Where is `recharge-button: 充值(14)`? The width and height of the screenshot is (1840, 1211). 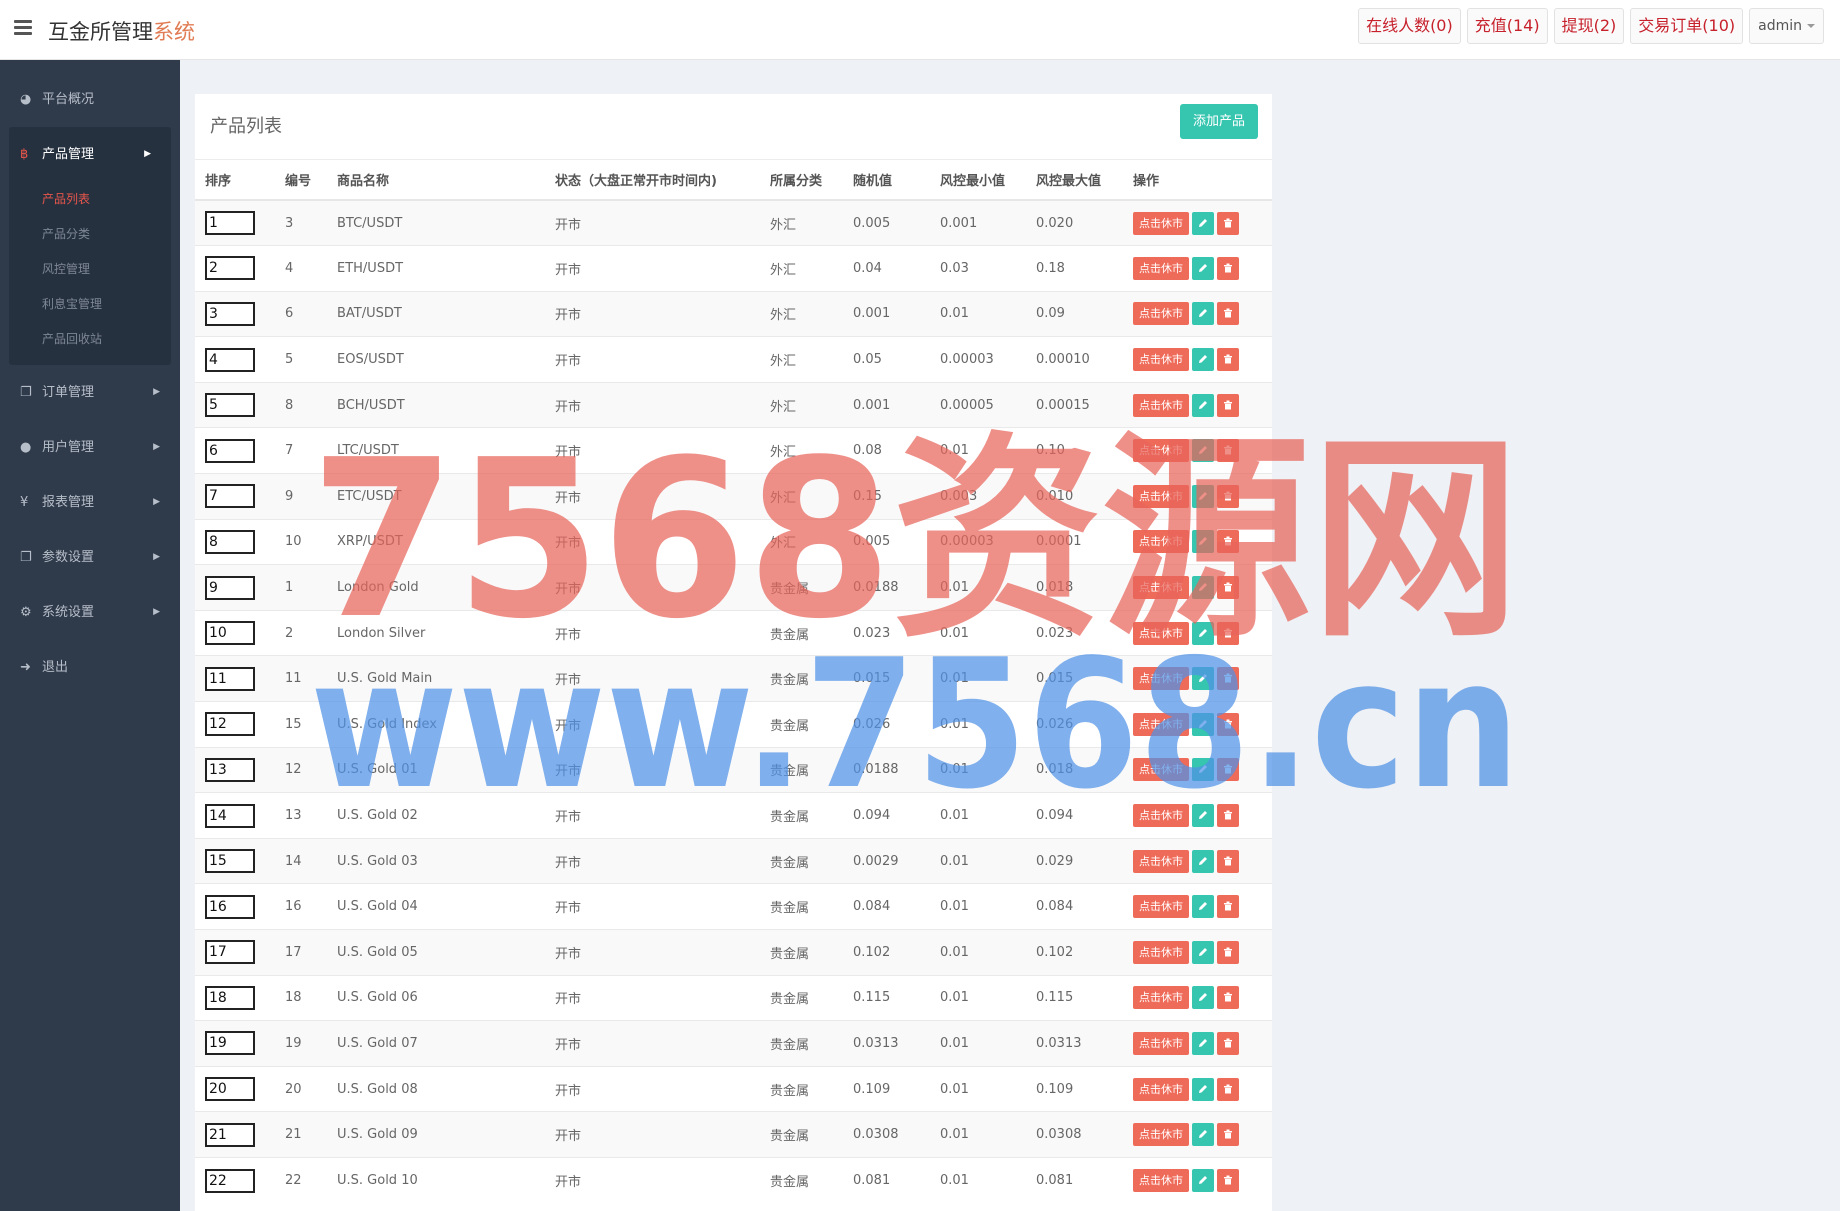
recharge-button: 充值(14) is located at coordinates (1507, 26).